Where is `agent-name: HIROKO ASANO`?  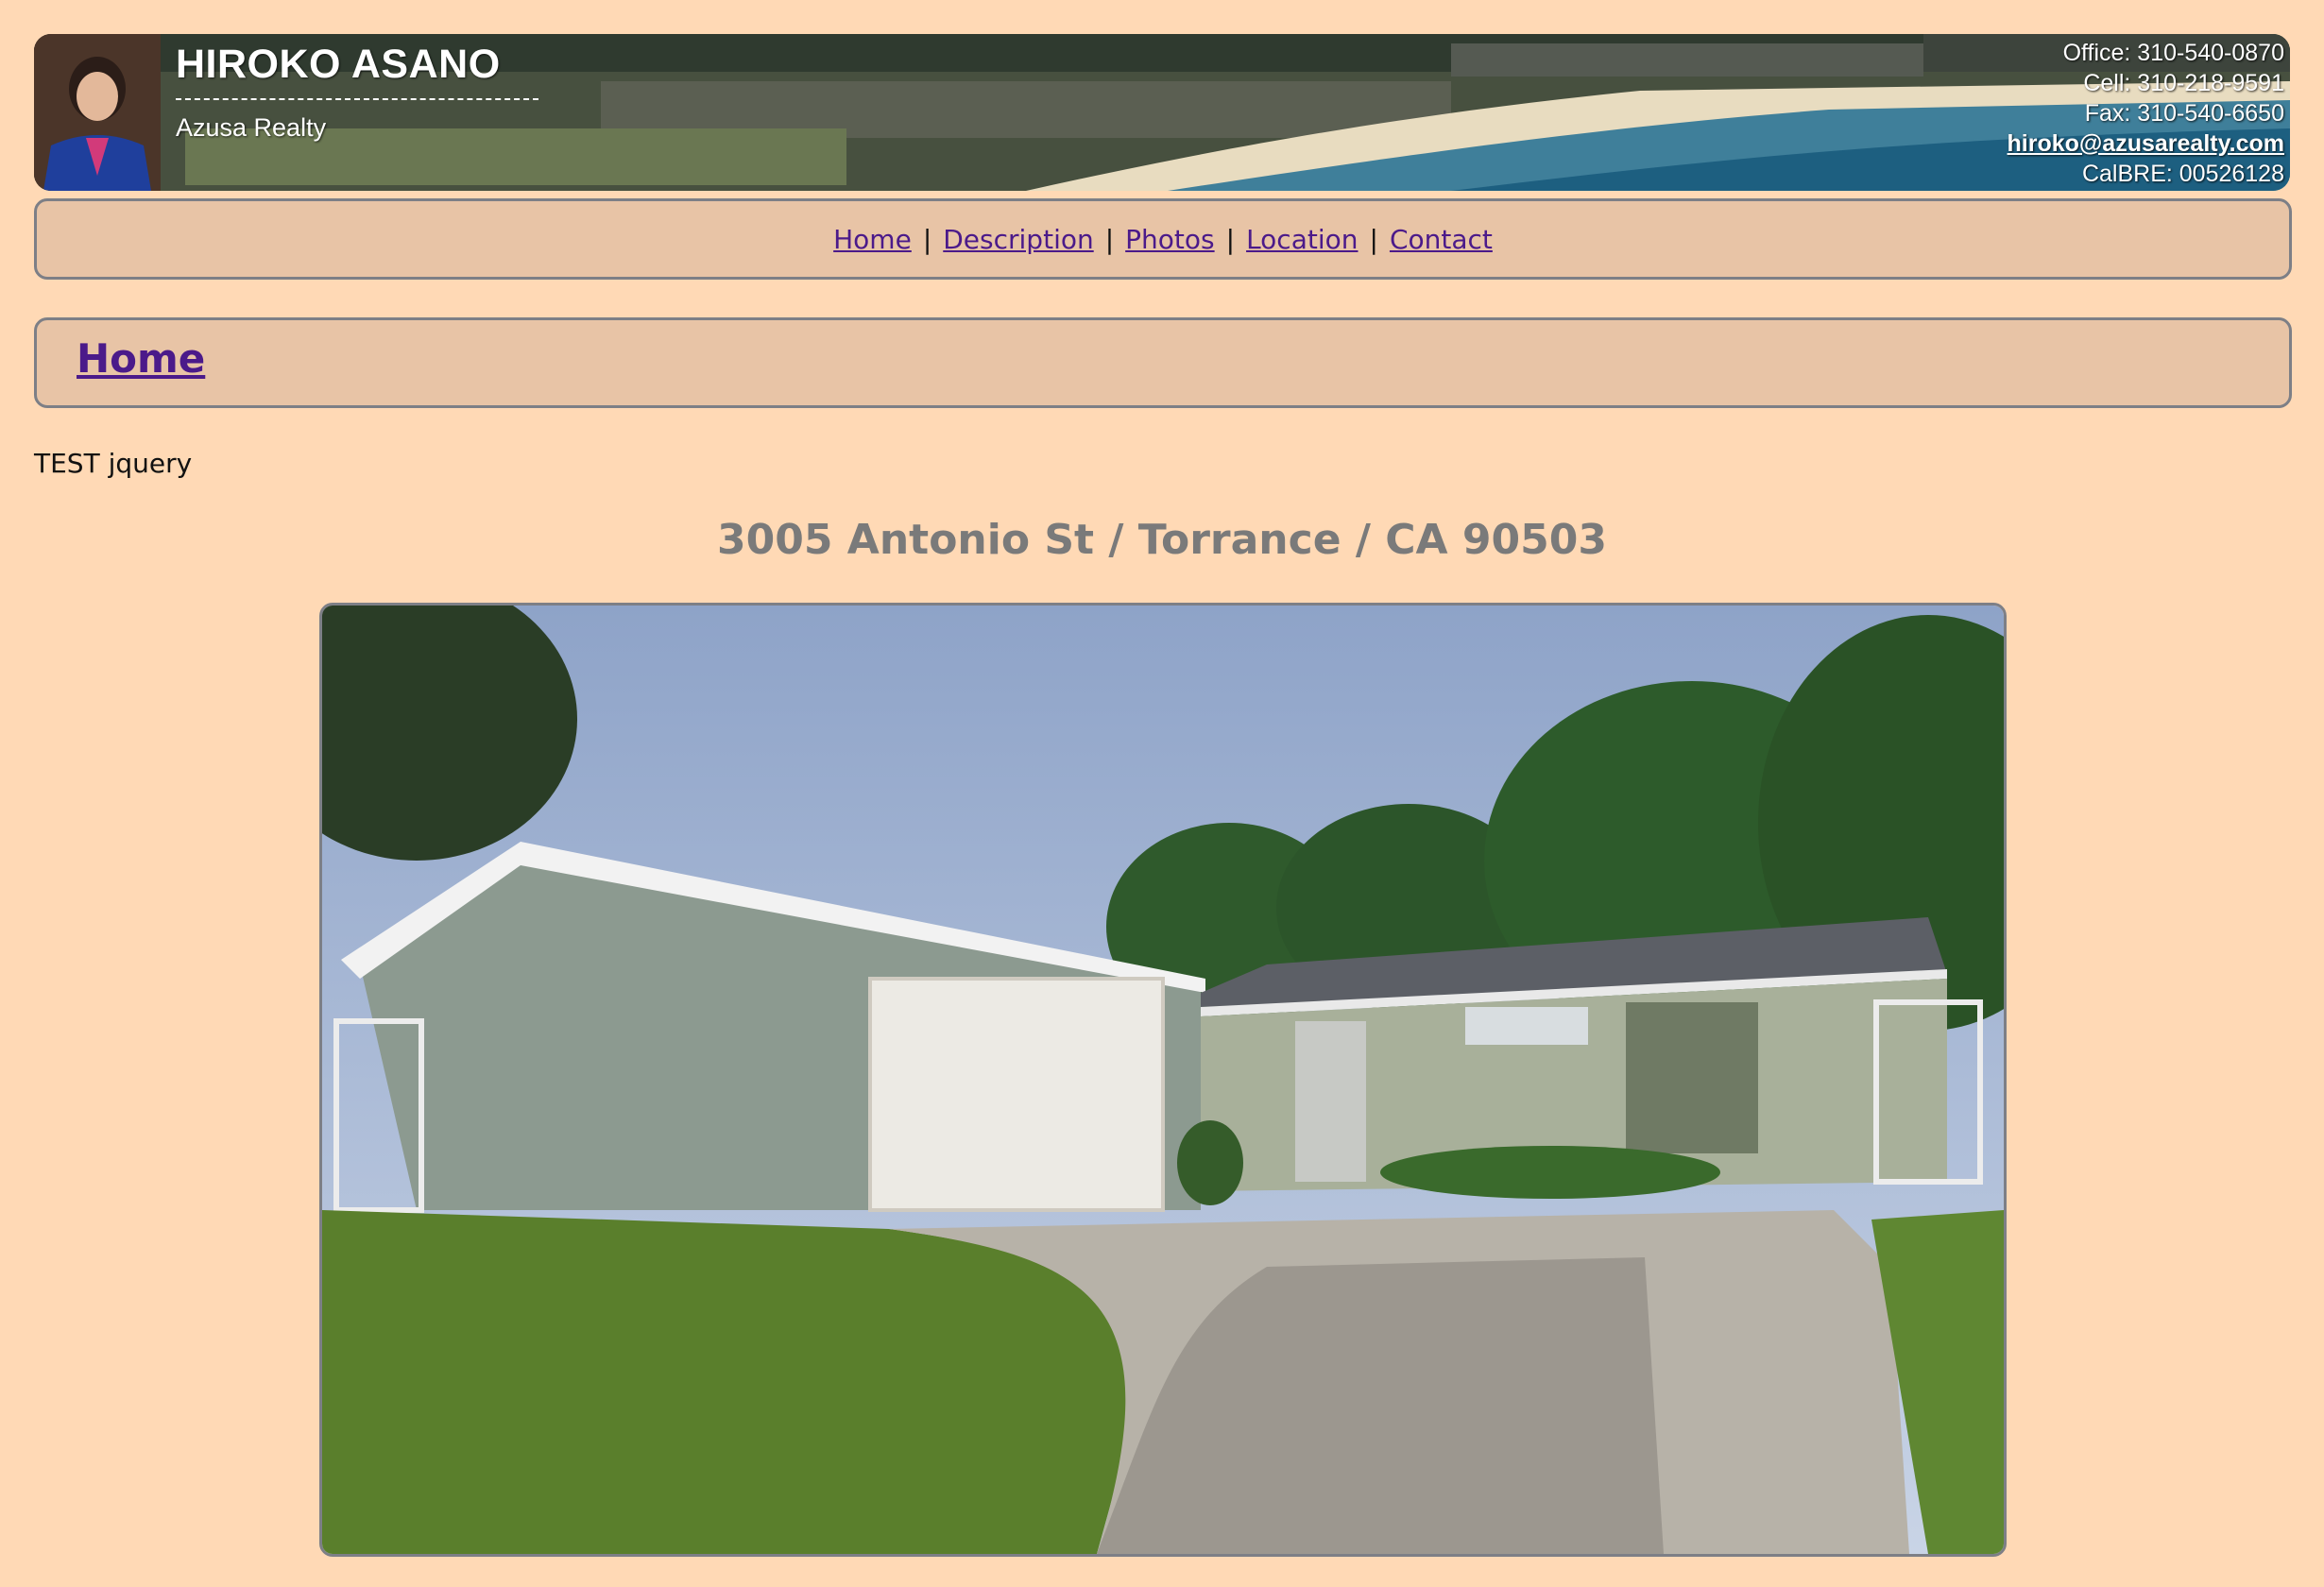
agent-name: HIROKO ASANO is located at coordinates (338, 64).